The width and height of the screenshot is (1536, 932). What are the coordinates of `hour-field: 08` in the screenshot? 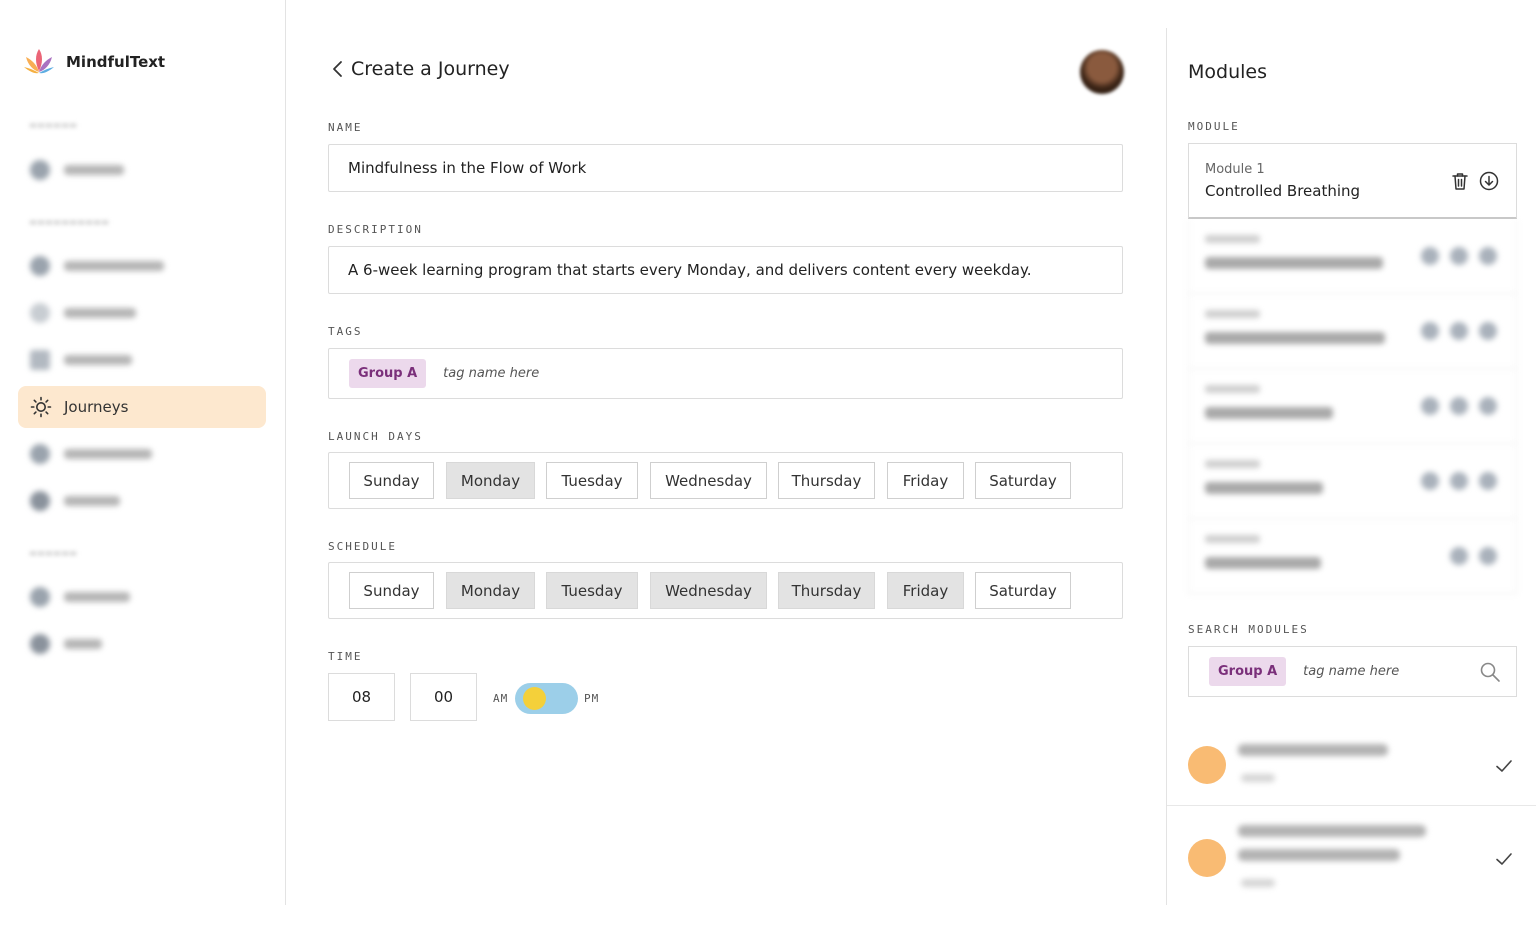 It's located at (361, 697).